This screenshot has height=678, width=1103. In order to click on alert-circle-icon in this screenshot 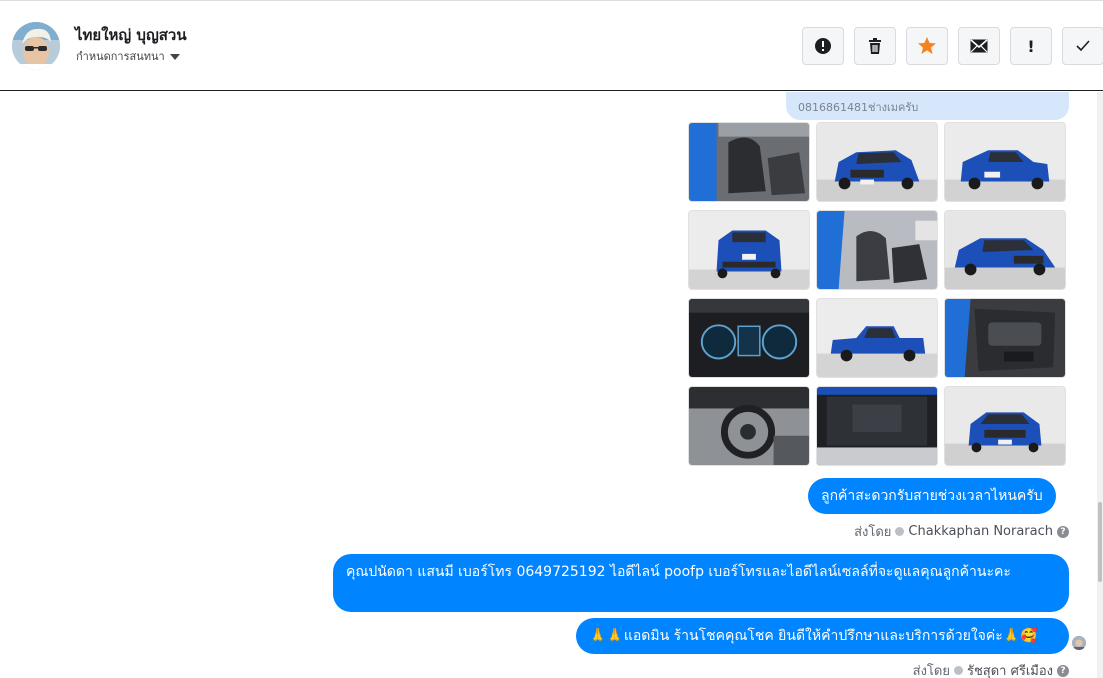, I will do `click(823, 46)`.